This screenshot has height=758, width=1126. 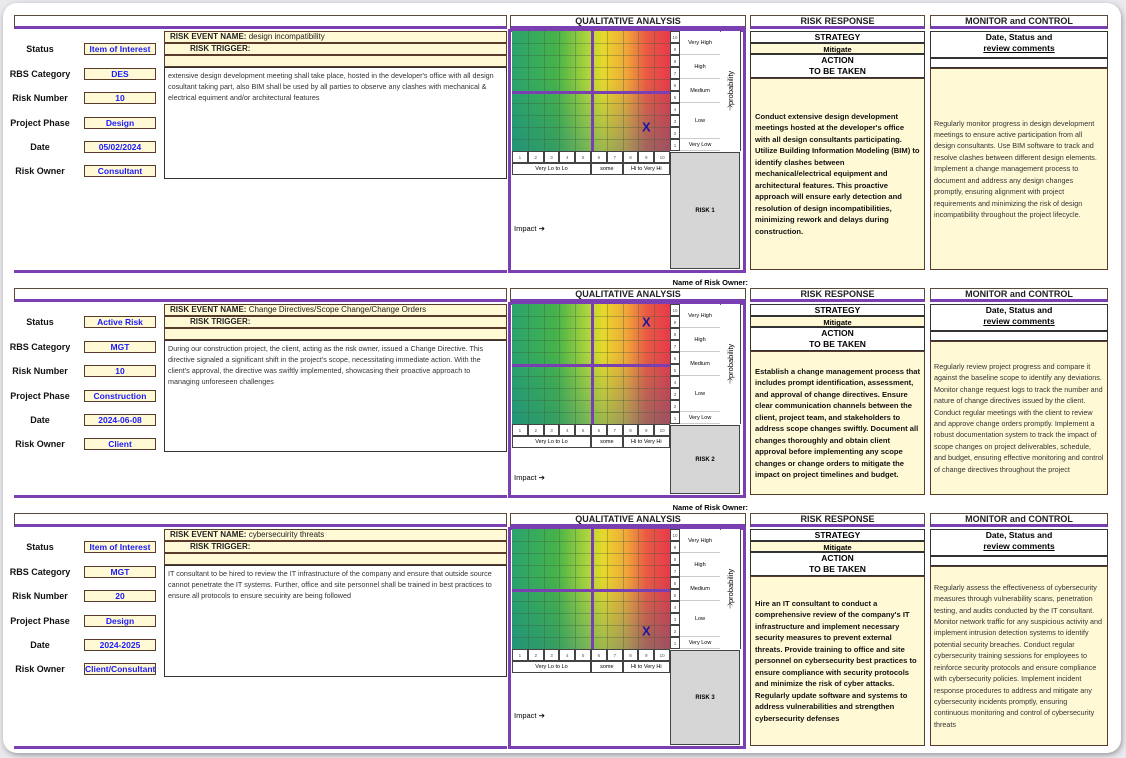 I want to click on owner-field: Client, so click(x=120, y=444).